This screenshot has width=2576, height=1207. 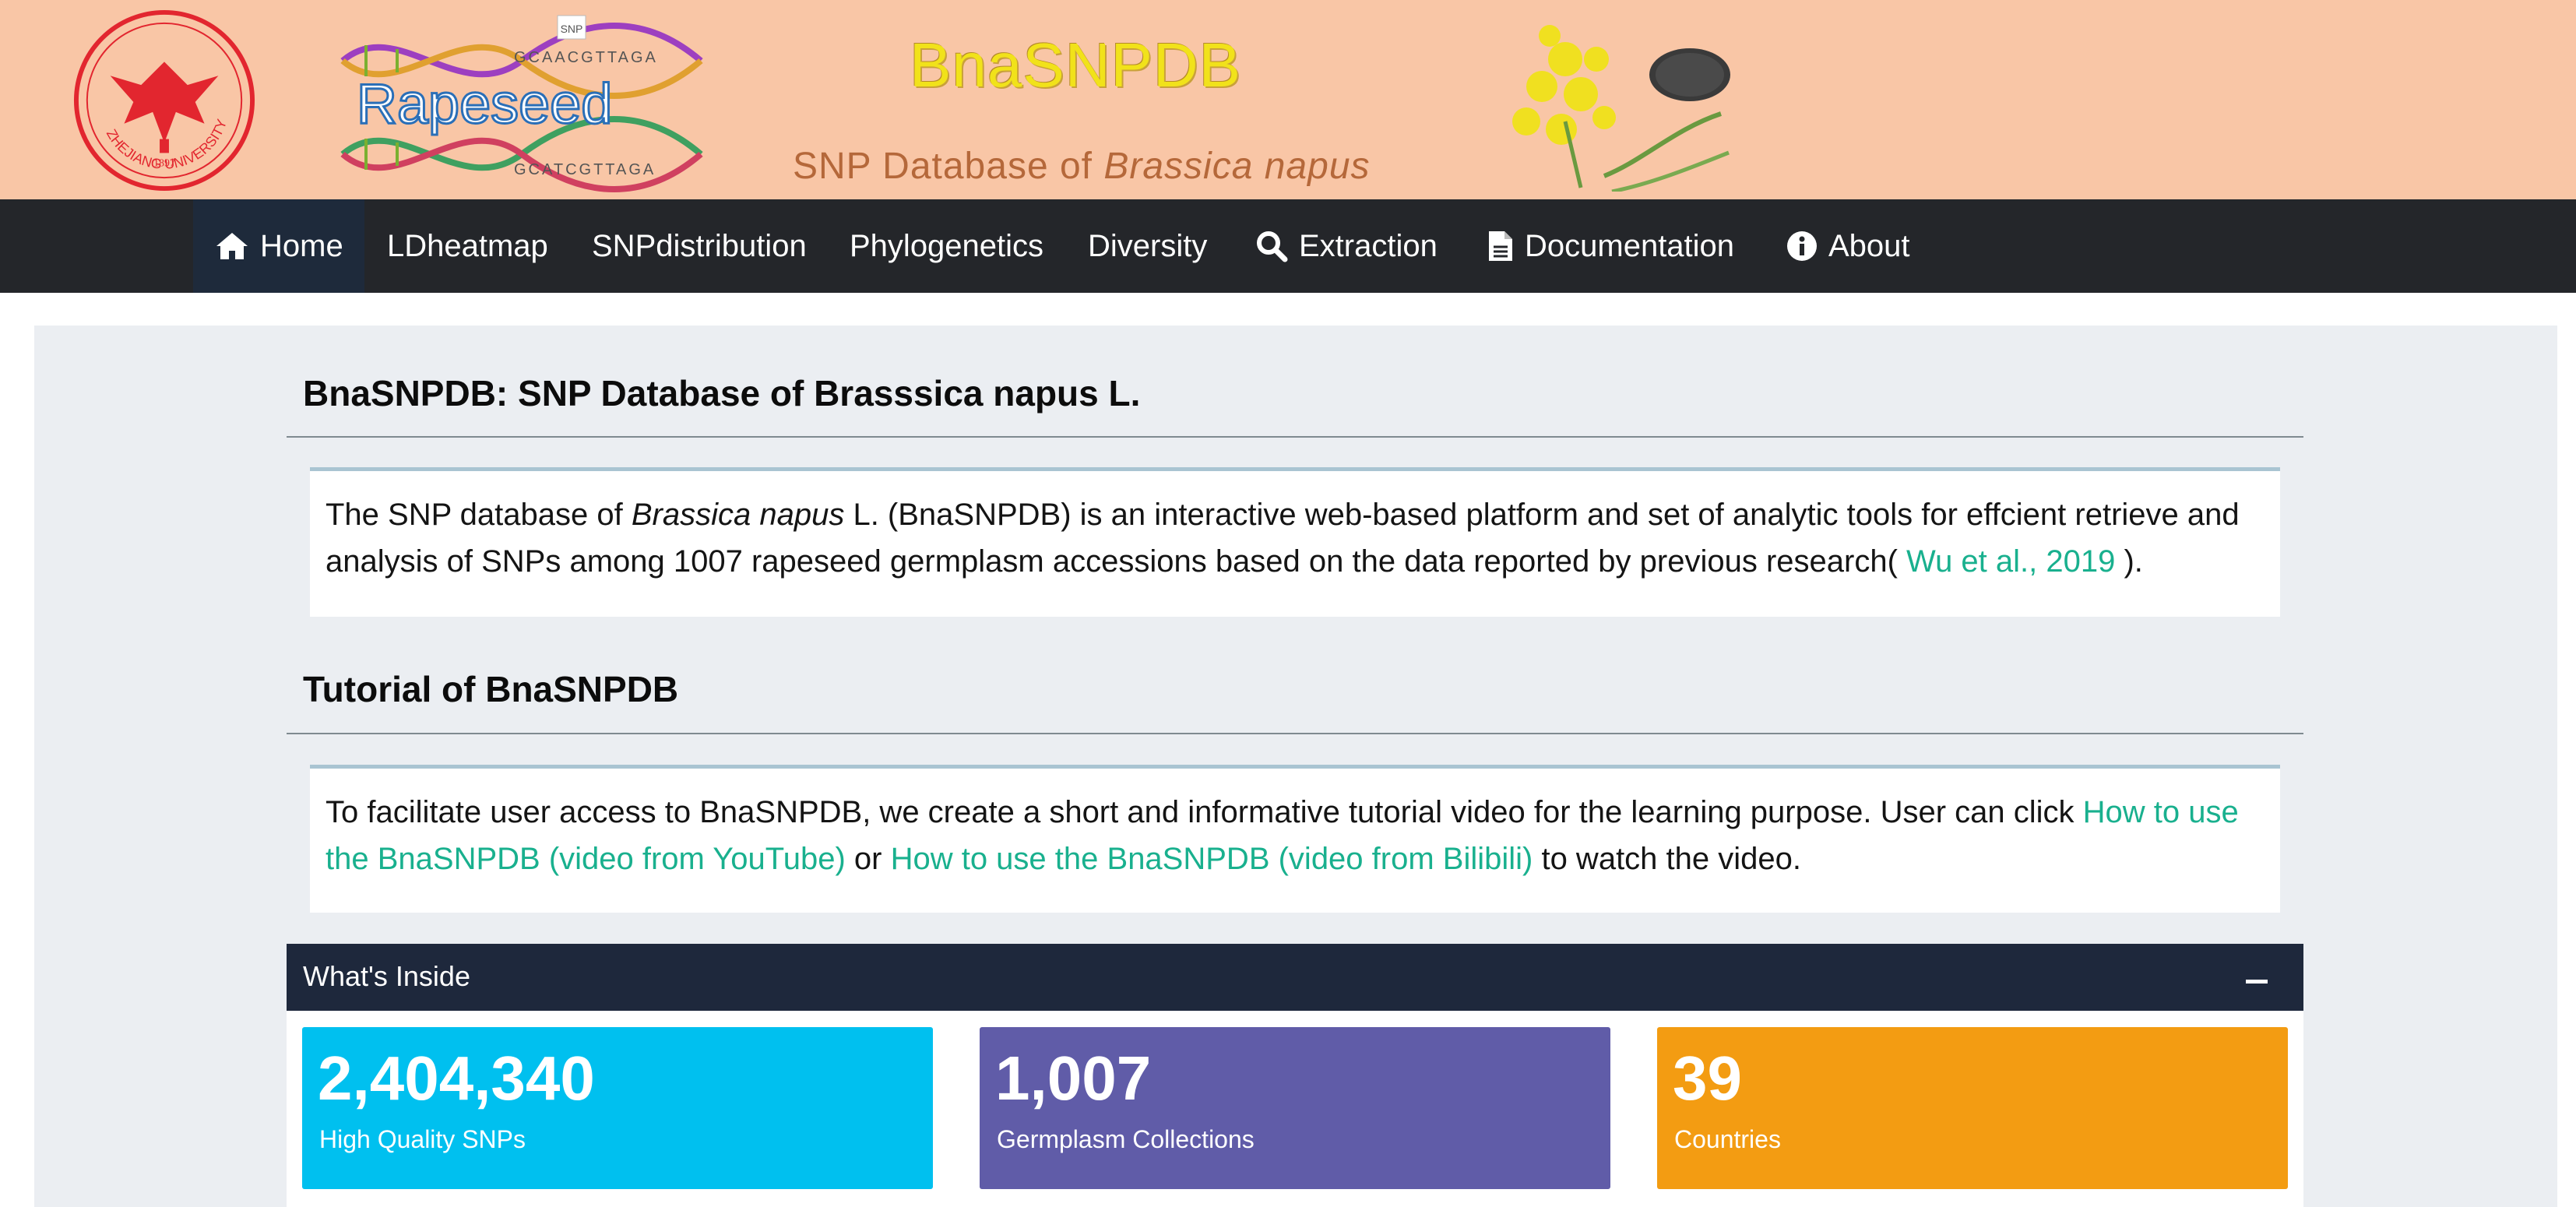 What do you see at coordinates (1972, 1108) in the screenshot?
I see `countries-stat-box: 39 Countries` at bounding box center [1972, 1108].